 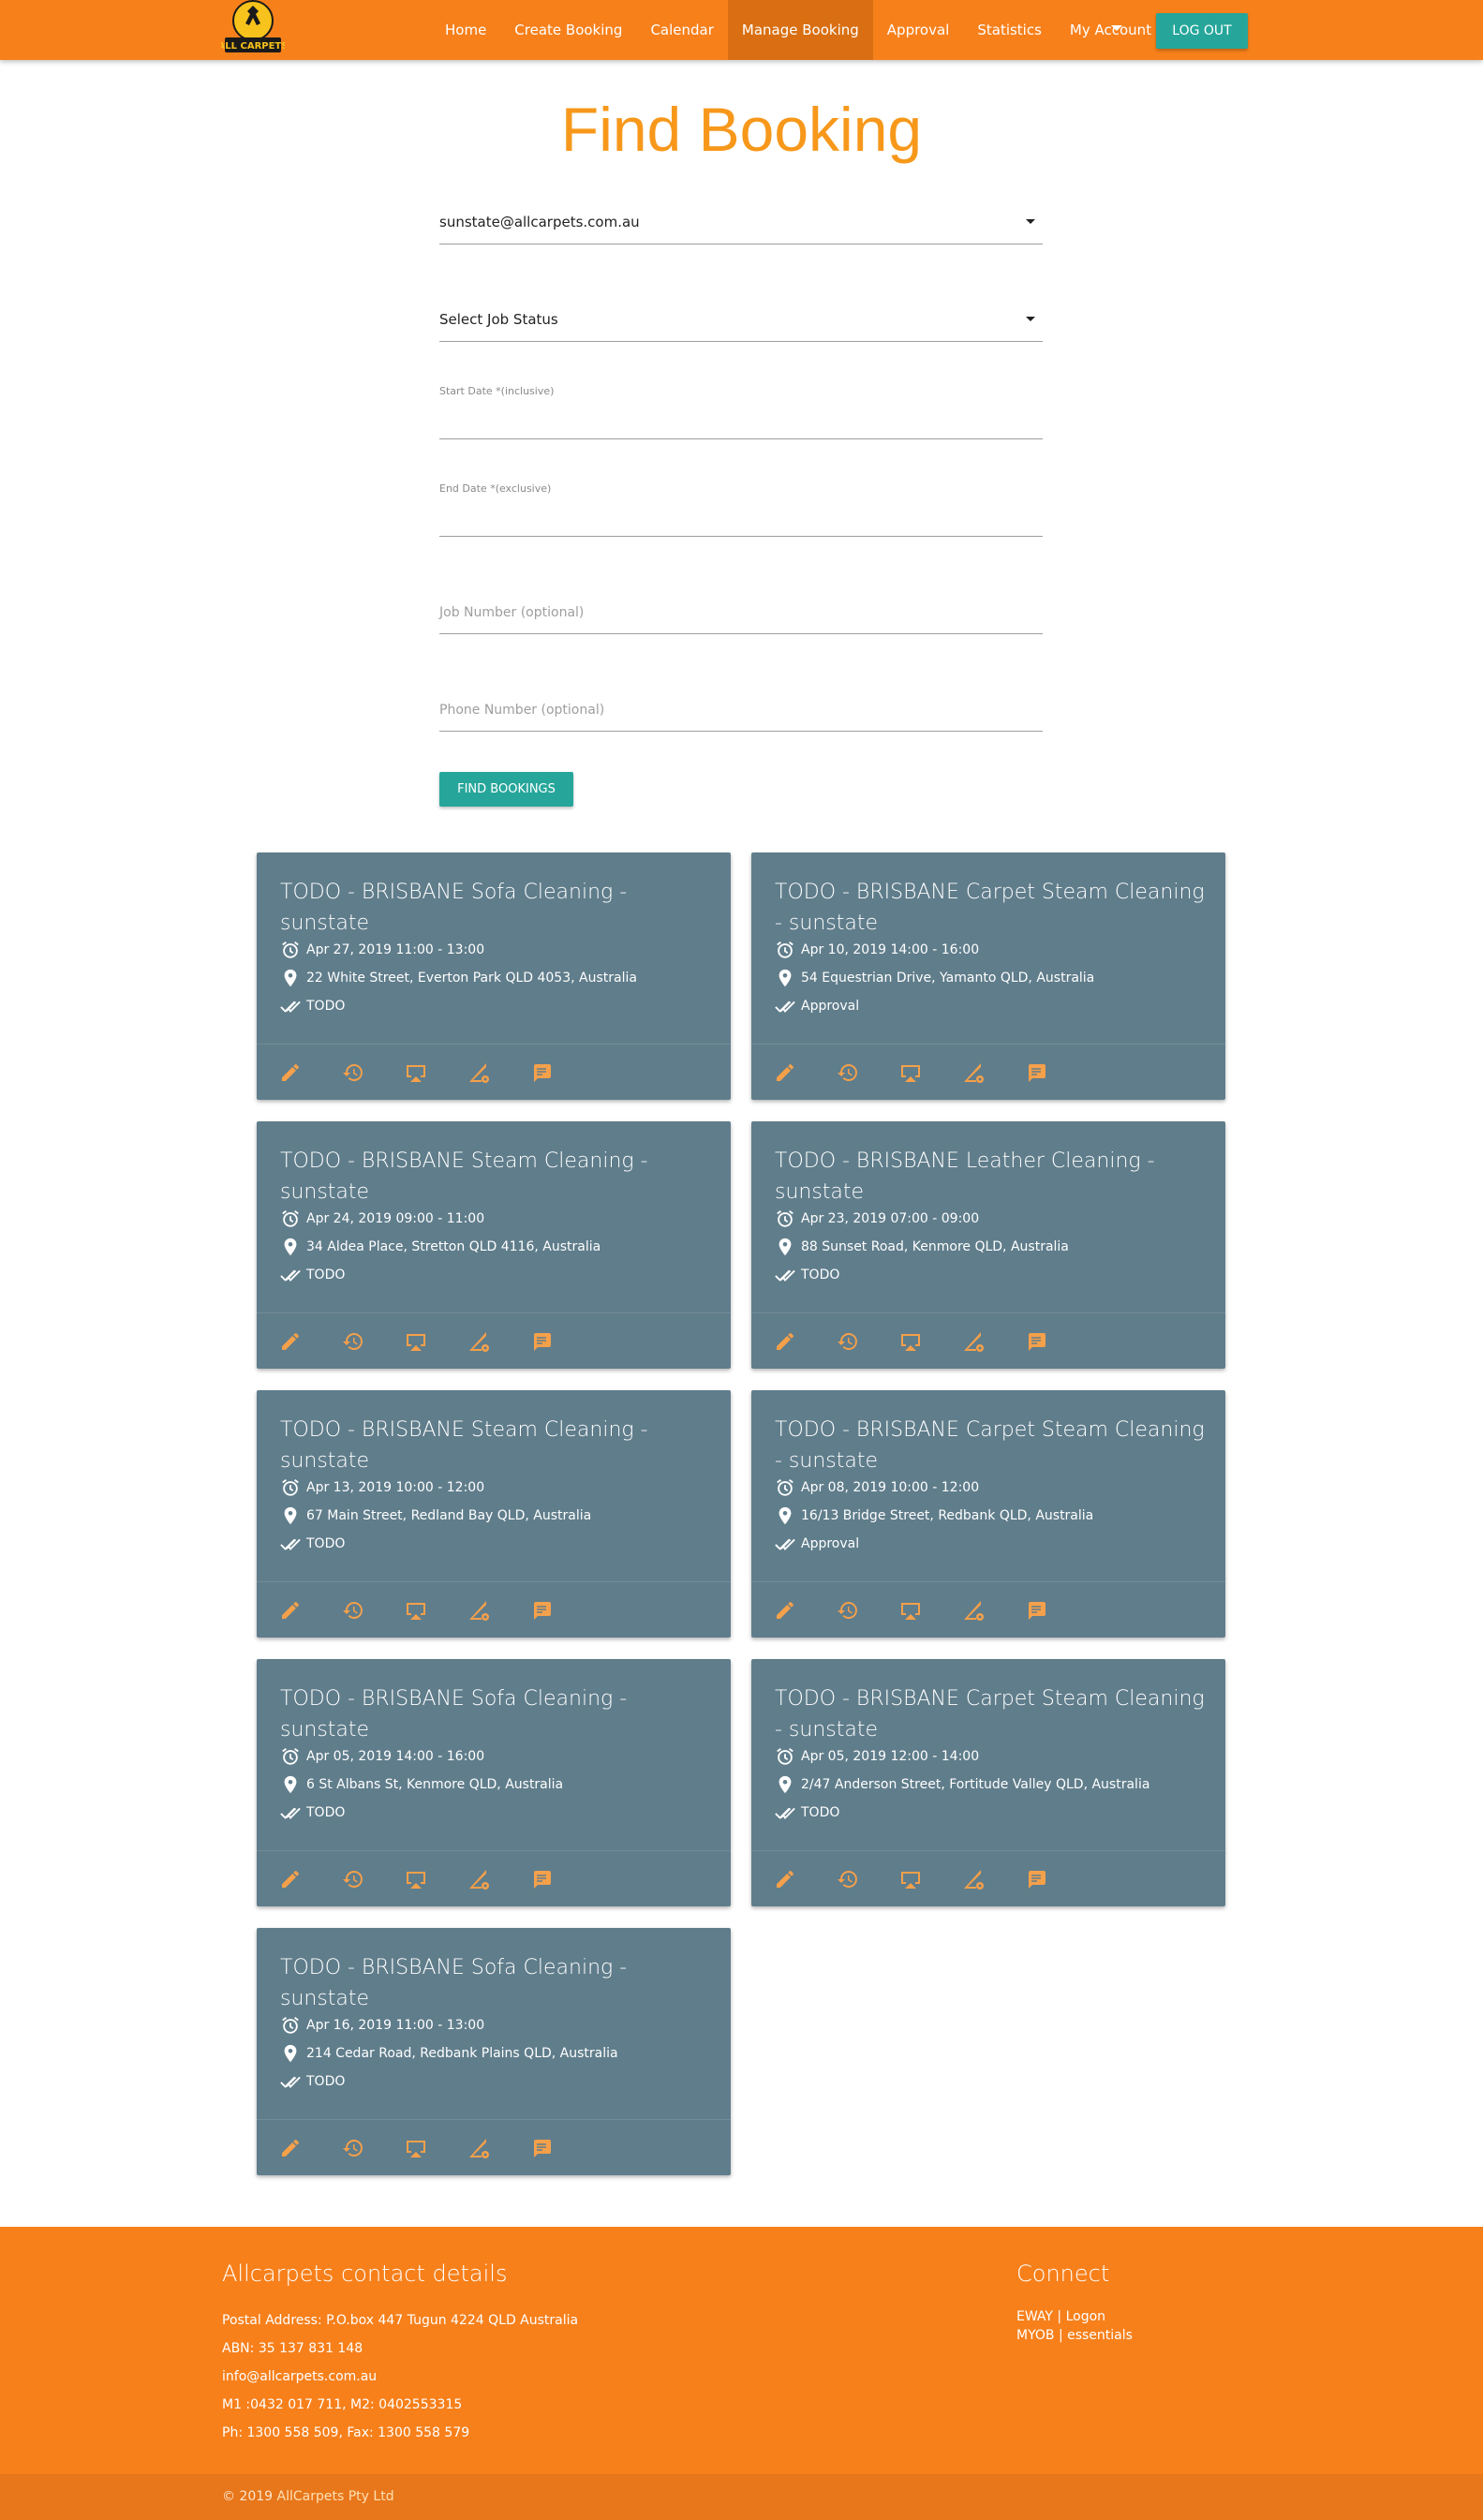 I want to click on pencil-icon, so click(x=785, y=1341).